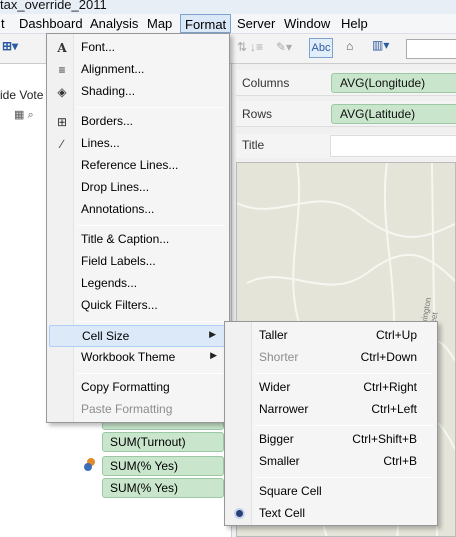  Describe the element at coordinates (331, 336) in the screenshot. I see `menu-item-taller: Taller Ctrl+Up` at that location.